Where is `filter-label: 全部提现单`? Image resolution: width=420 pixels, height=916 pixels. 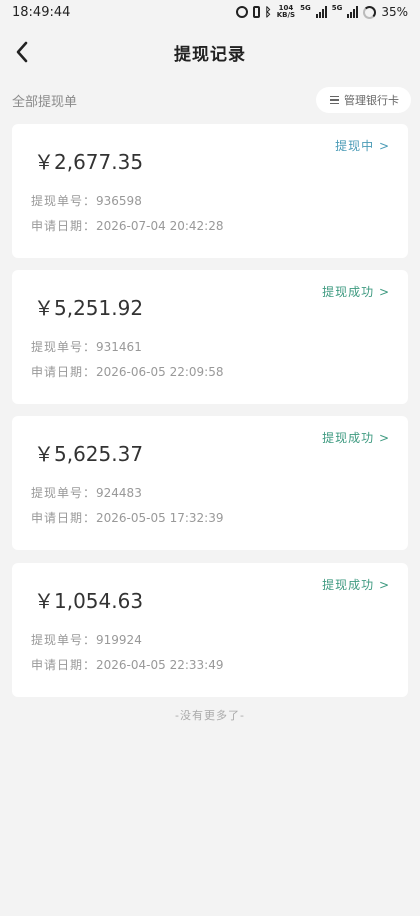
filter-label: 全部提现单 is located at coordinates (44, 100).